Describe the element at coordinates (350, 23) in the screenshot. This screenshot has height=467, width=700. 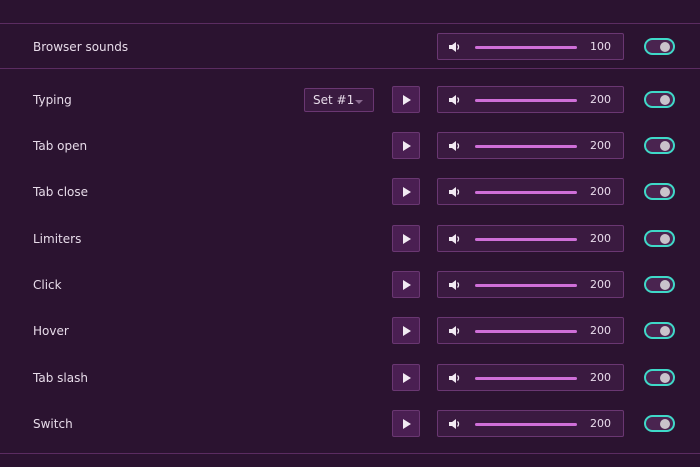
I see `top-divider` at that location.